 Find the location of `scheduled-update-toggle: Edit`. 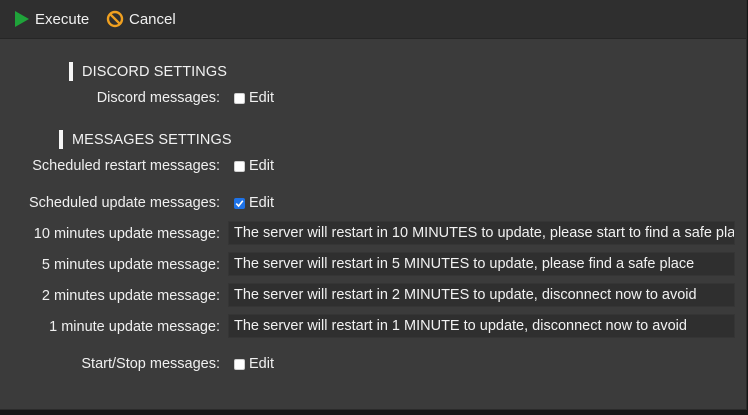

scheduled-update-toggle: Edit is located at coordinates (254, 203).